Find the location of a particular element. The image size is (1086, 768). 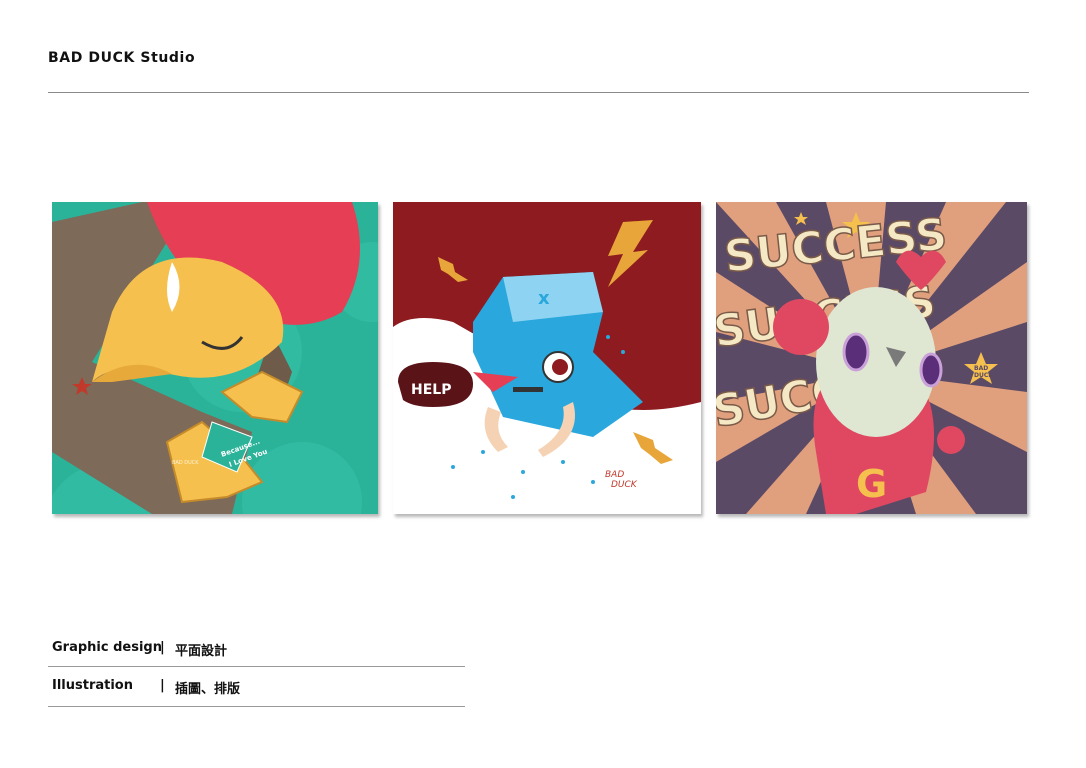

artwork-help-cube-illustration: x HELP BAD DUCK is located at coordinates (547, 358).